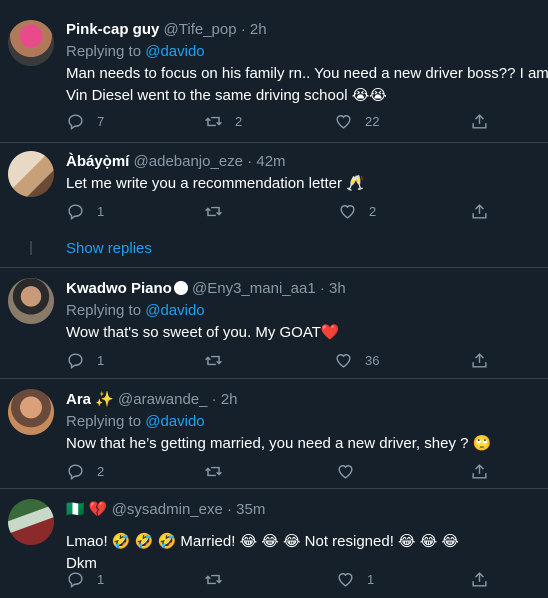  I want to click on retweet-count: 2, so click(239, 121).